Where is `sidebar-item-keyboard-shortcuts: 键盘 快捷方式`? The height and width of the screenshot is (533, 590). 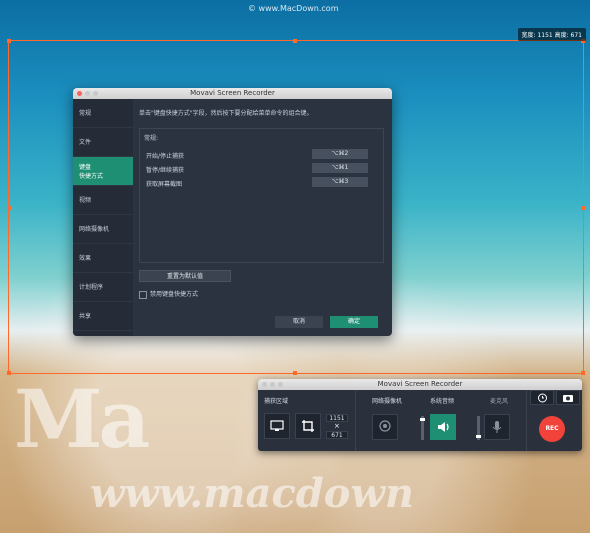 sidebar-item-keyboard-shortcuts: 键盘 快捷方式 is located at coordinates (103, 171).